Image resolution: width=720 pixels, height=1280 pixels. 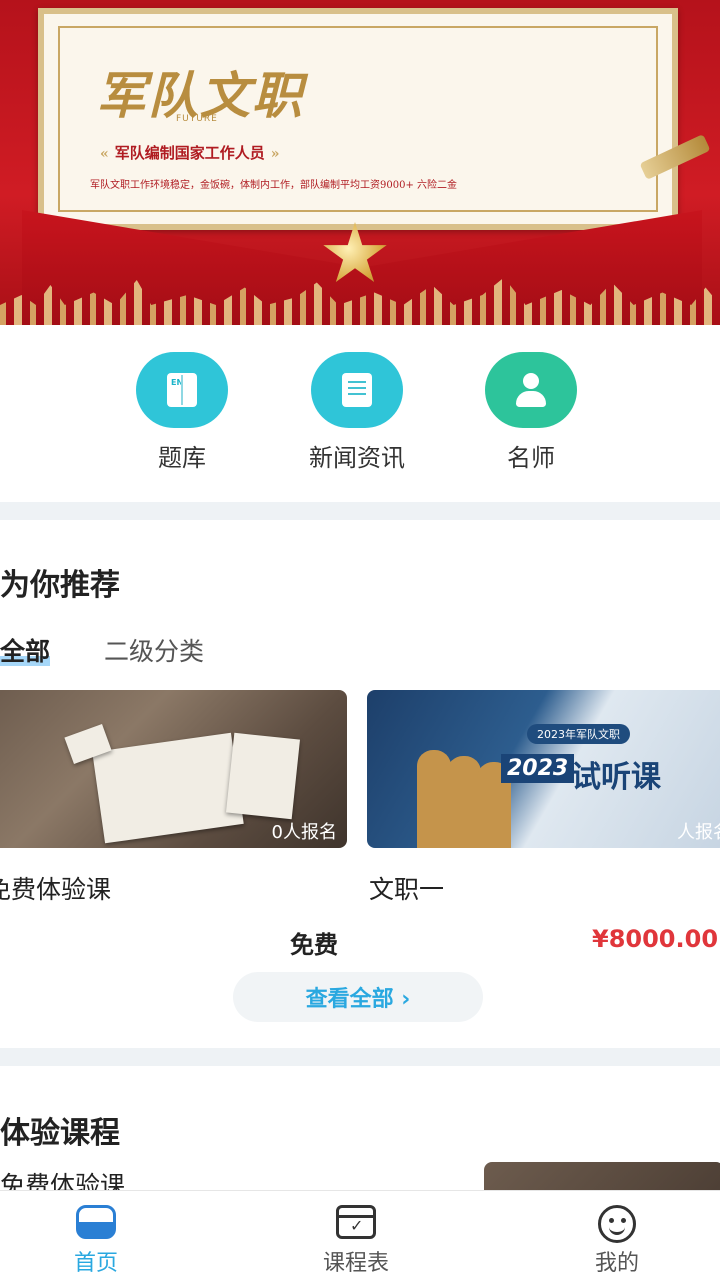 I want to click on nav-mine: 我的, so click(x=617, y=1241).